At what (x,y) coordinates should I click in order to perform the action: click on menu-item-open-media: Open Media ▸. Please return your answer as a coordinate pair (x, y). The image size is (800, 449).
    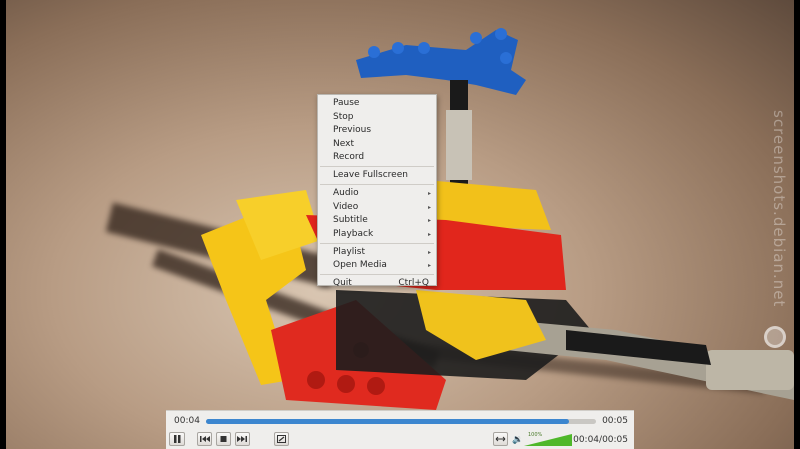
    Looking at the image, I should click on (377, 266).